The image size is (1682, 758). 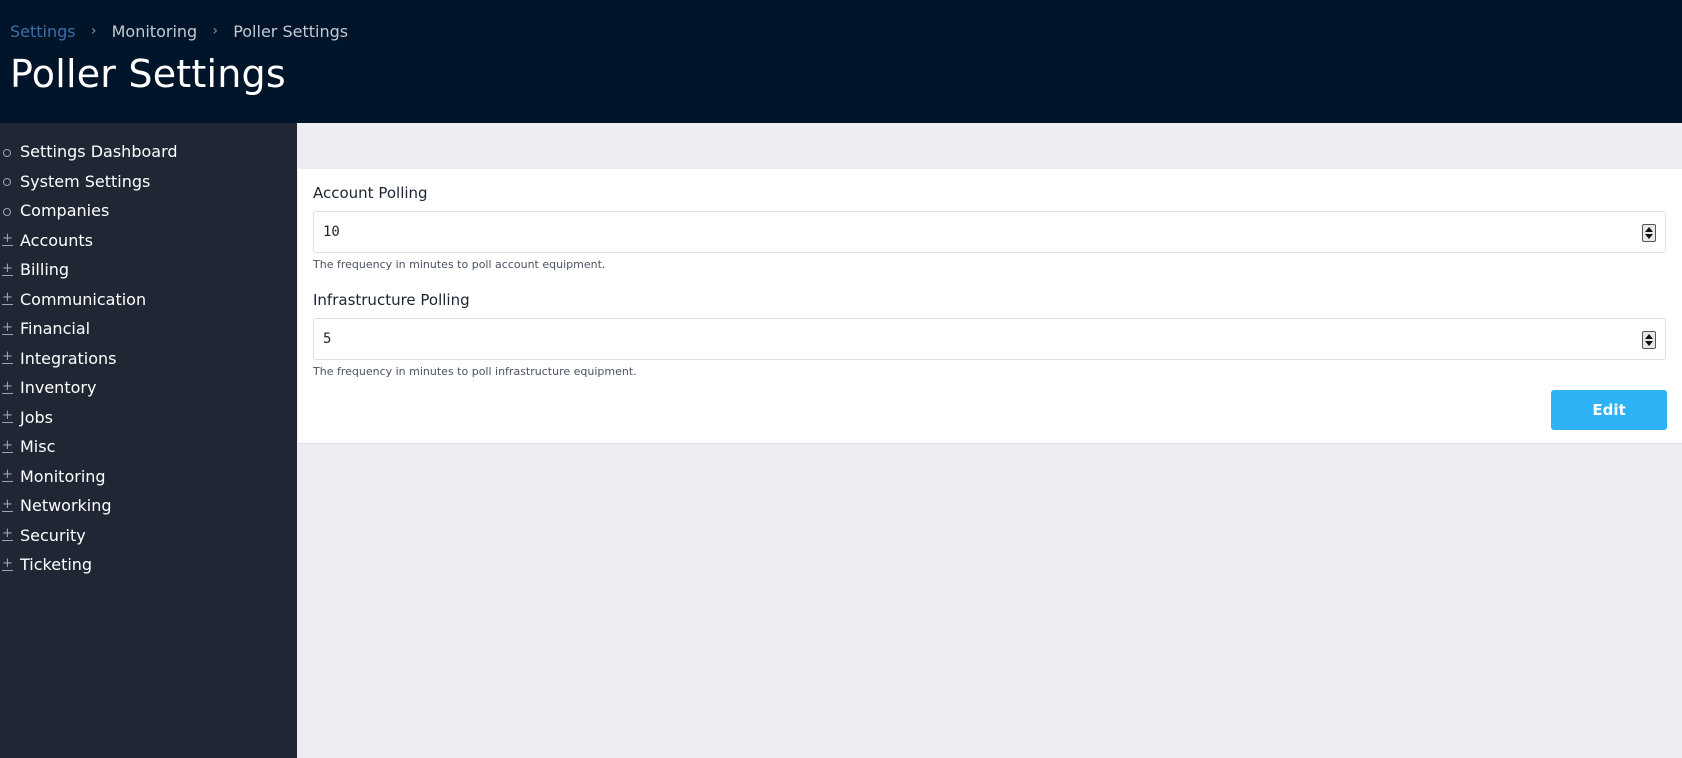 I want to click on sidebar-item-label: Security, so click(x=53, y=535).